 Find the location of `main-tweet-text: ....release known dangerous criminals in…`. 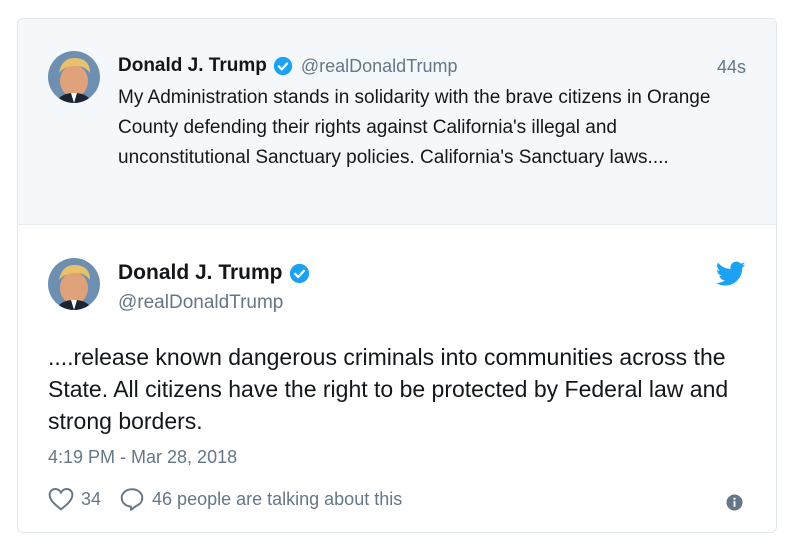

main-tweet-text: ....release known dangerous criminals in… is located at coordinates (388, 389).